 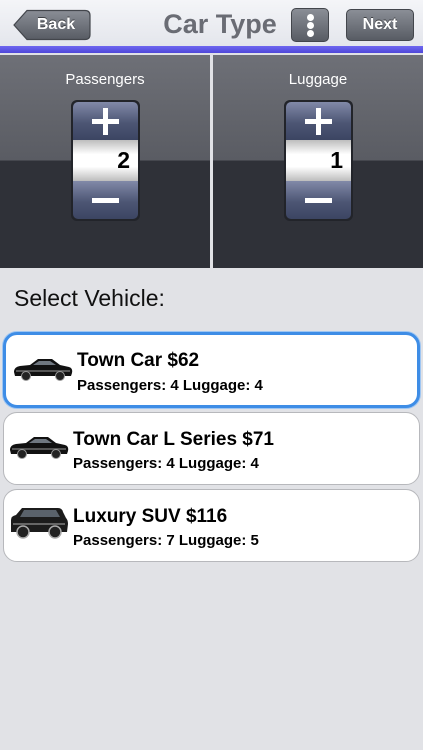 I want to click on luggage-decrement-button, so click(x=318, y=200).